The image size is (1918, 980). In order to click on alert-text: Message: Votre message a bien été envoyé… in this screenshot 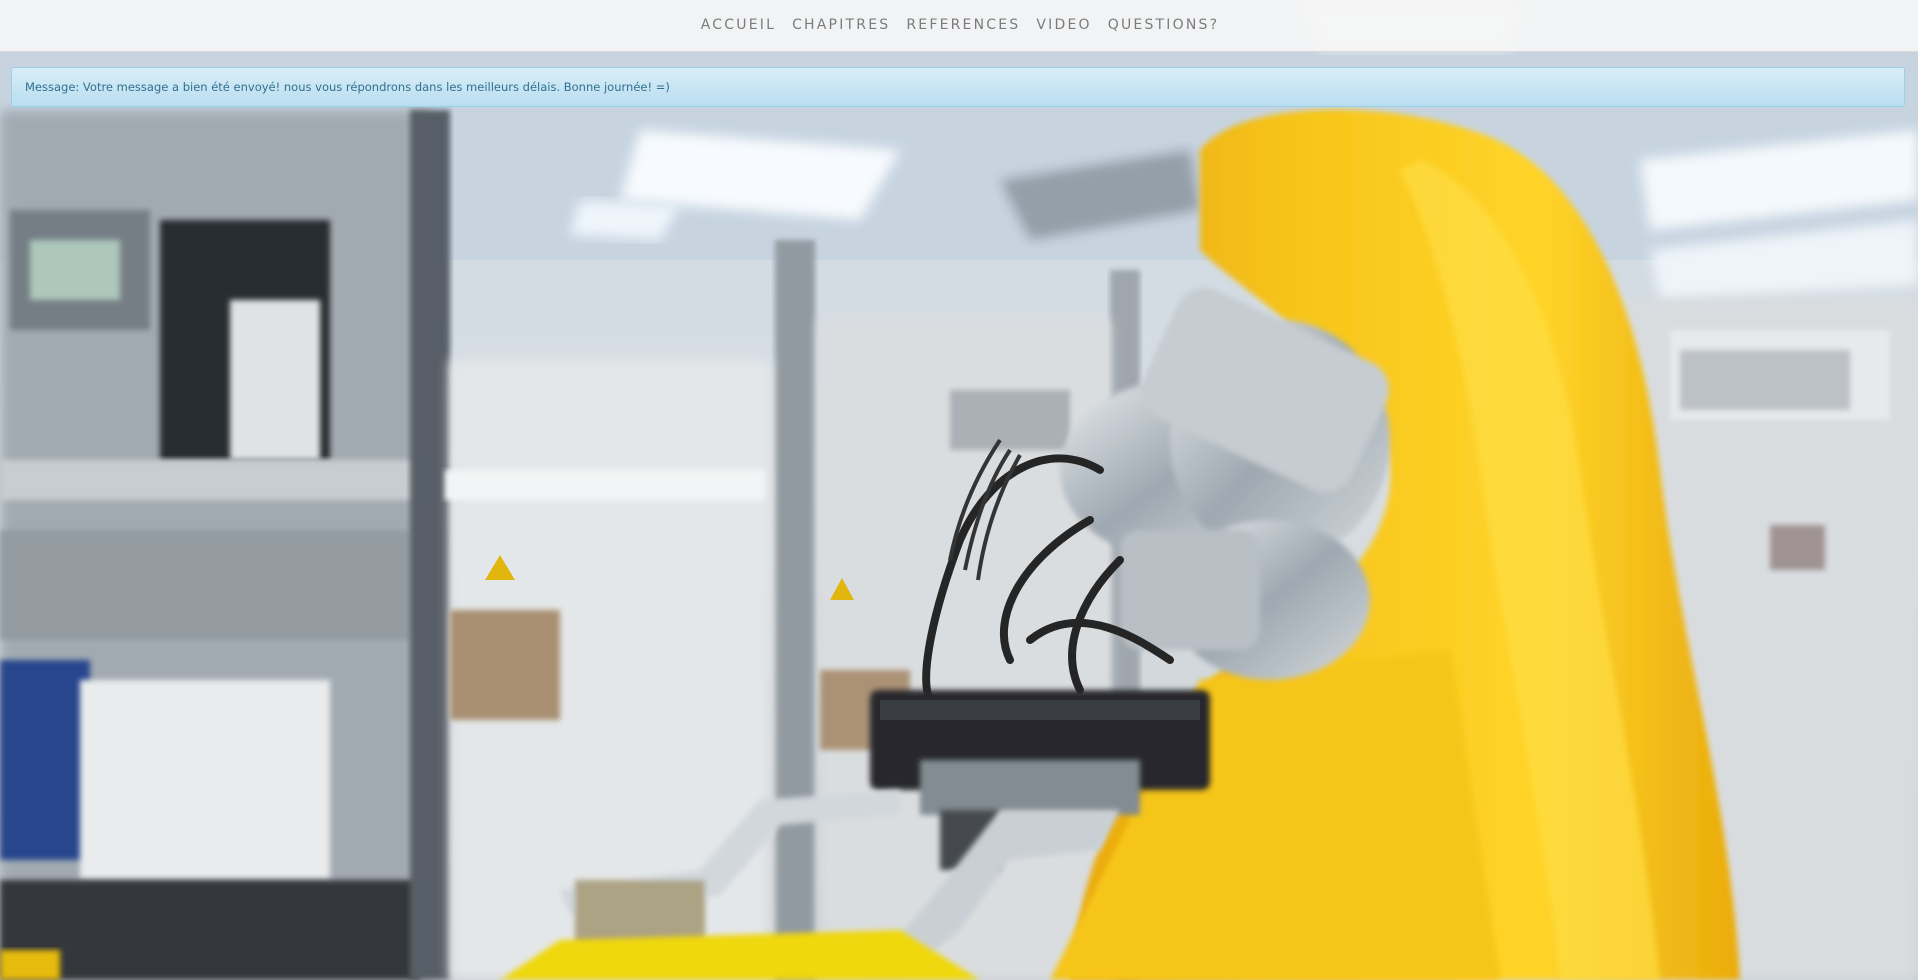, I will do `click(347, 87)`.